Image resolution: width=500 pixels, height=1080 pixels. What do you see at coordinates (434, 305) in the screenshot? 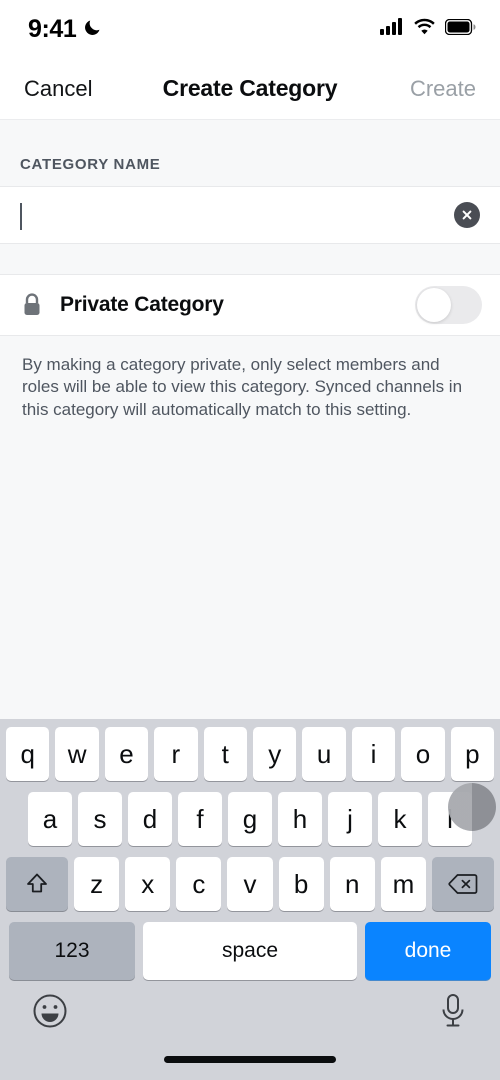
I see `toggle-knob` at bounding box center [434, 305].